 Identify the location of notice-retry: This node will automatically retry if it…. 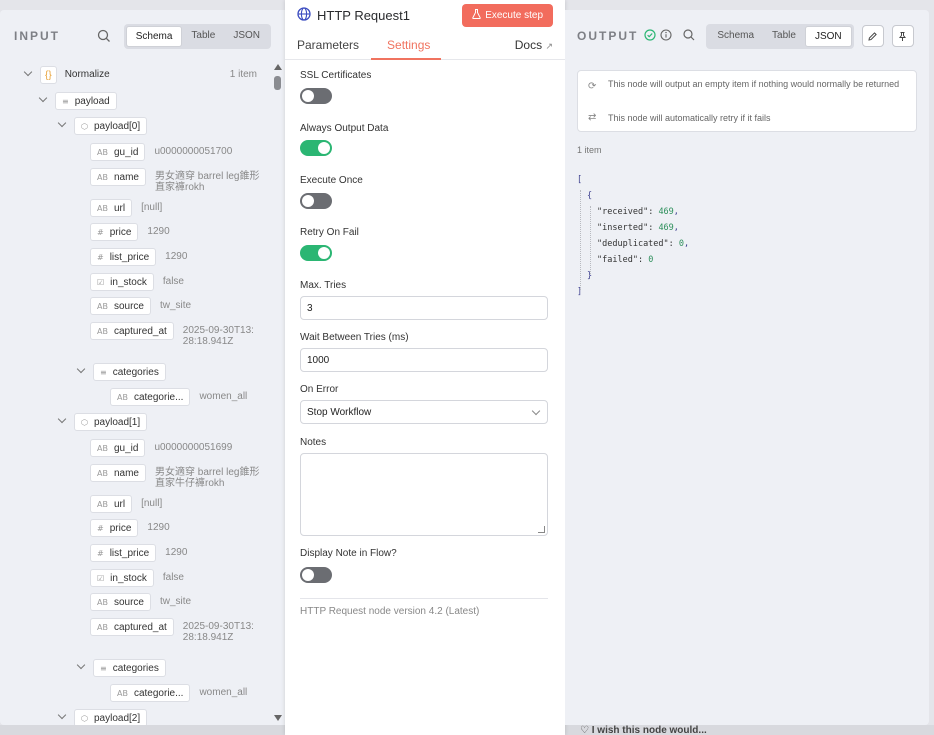
(689, 118).